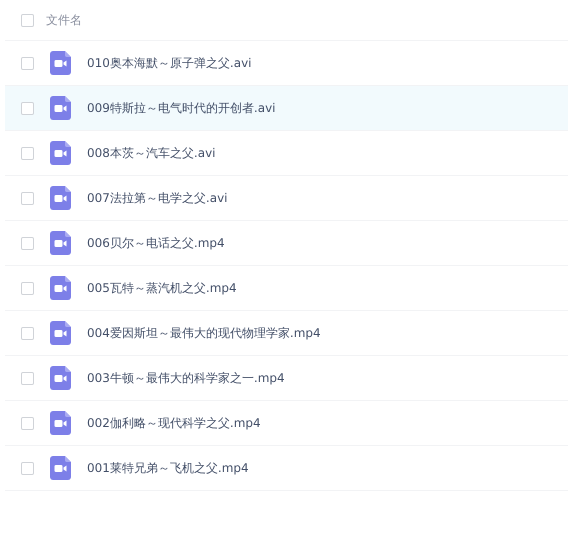 The image size is (568, 545). I want to click on file-name: 005瓦特～蒸汽机之父.mp4, so click(162, 288).